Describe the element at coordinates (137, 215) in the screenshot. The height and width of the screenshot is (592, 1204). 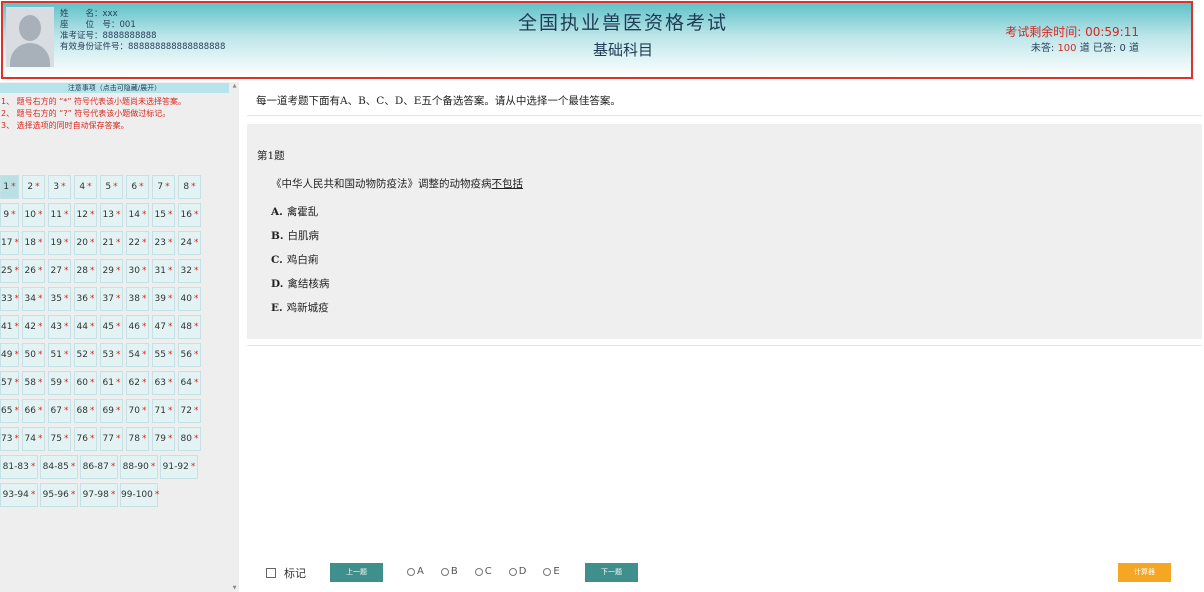
I see `question-nav-button: 14 *` at that location.